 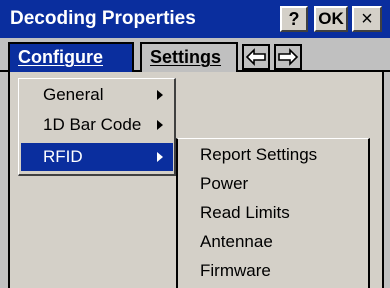 I want to click on submenu-item-firmware: Firmware, so click(x=235, y=271).